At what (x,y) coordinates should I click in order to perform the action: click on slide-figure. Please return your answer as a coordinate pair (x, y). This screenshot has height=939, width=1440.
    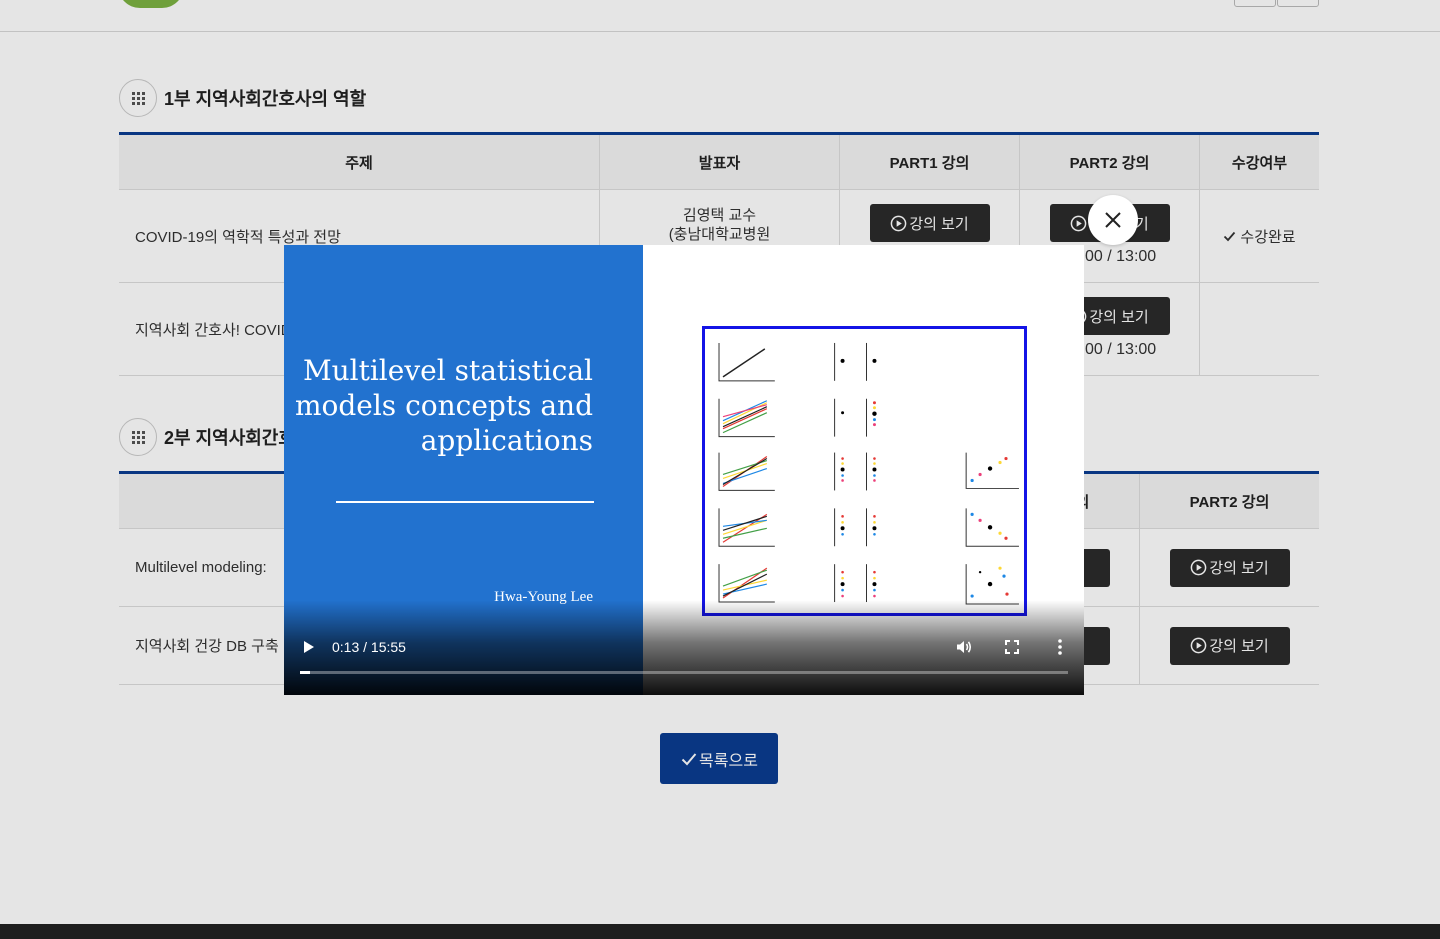
    Looking at the image, I should click on (864, 471).